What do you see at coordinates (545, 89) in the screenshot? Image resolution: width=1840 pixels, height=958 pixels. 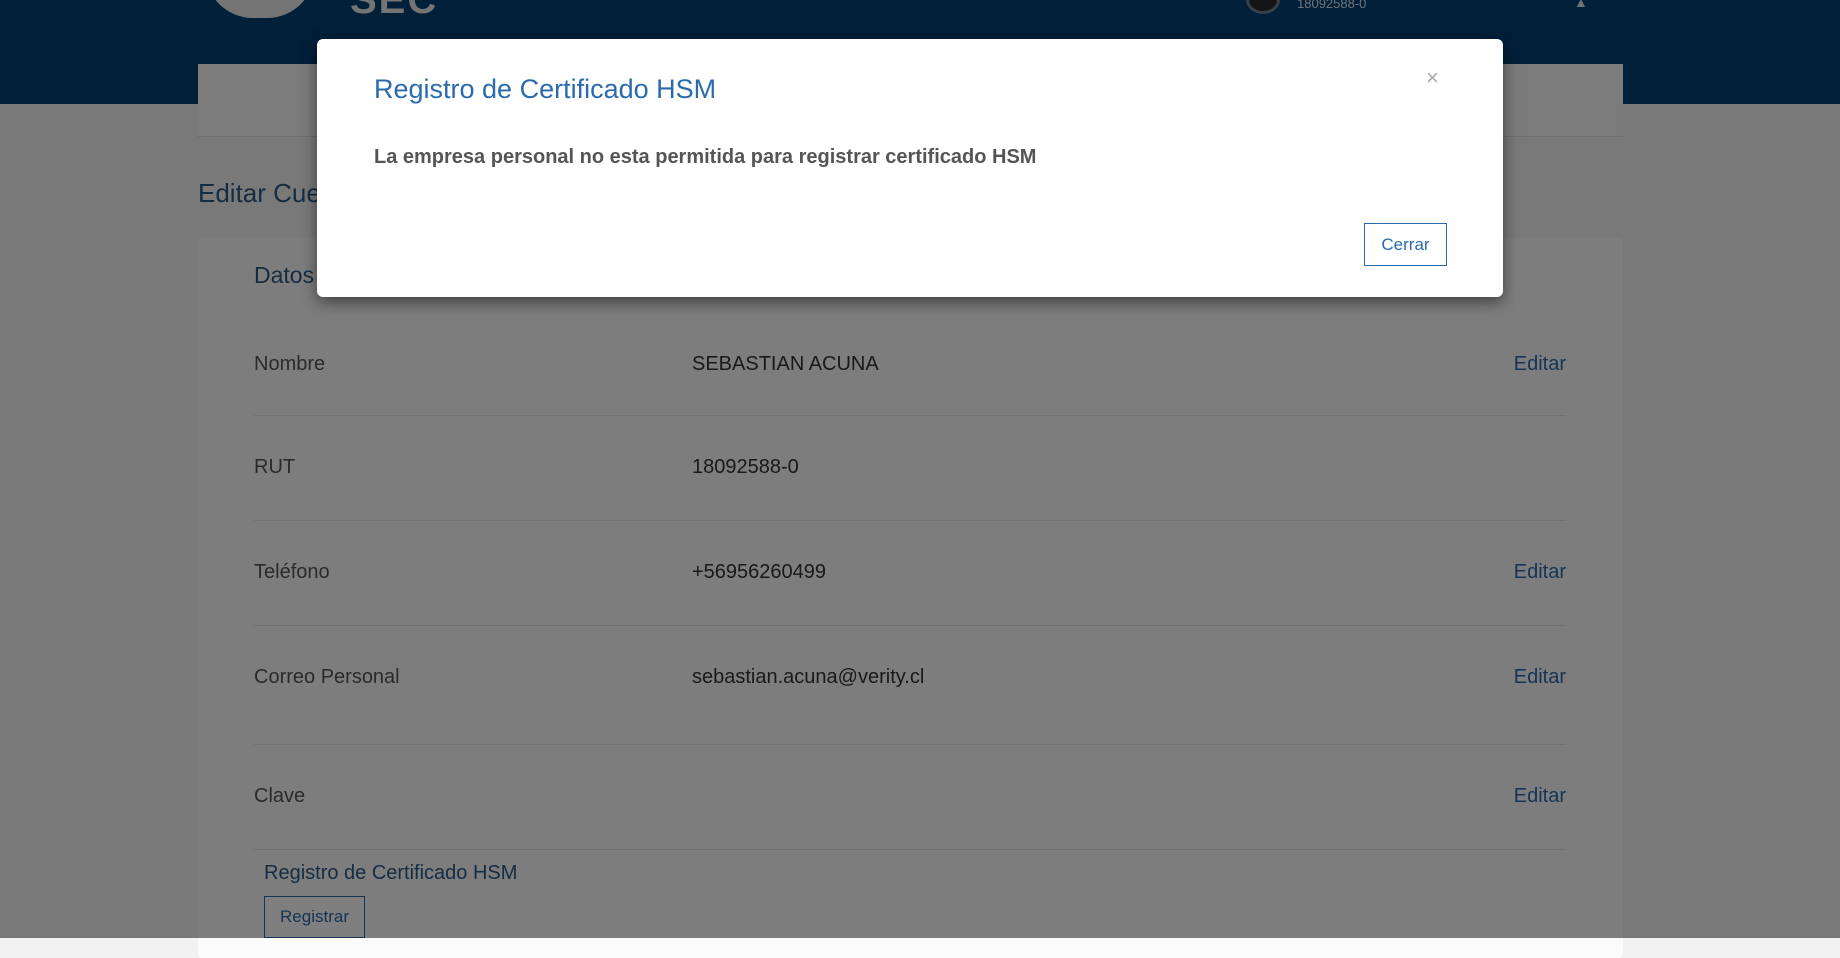 I see `modal-title: Registro de Certificado HSM` at bounding box center [545, 89].